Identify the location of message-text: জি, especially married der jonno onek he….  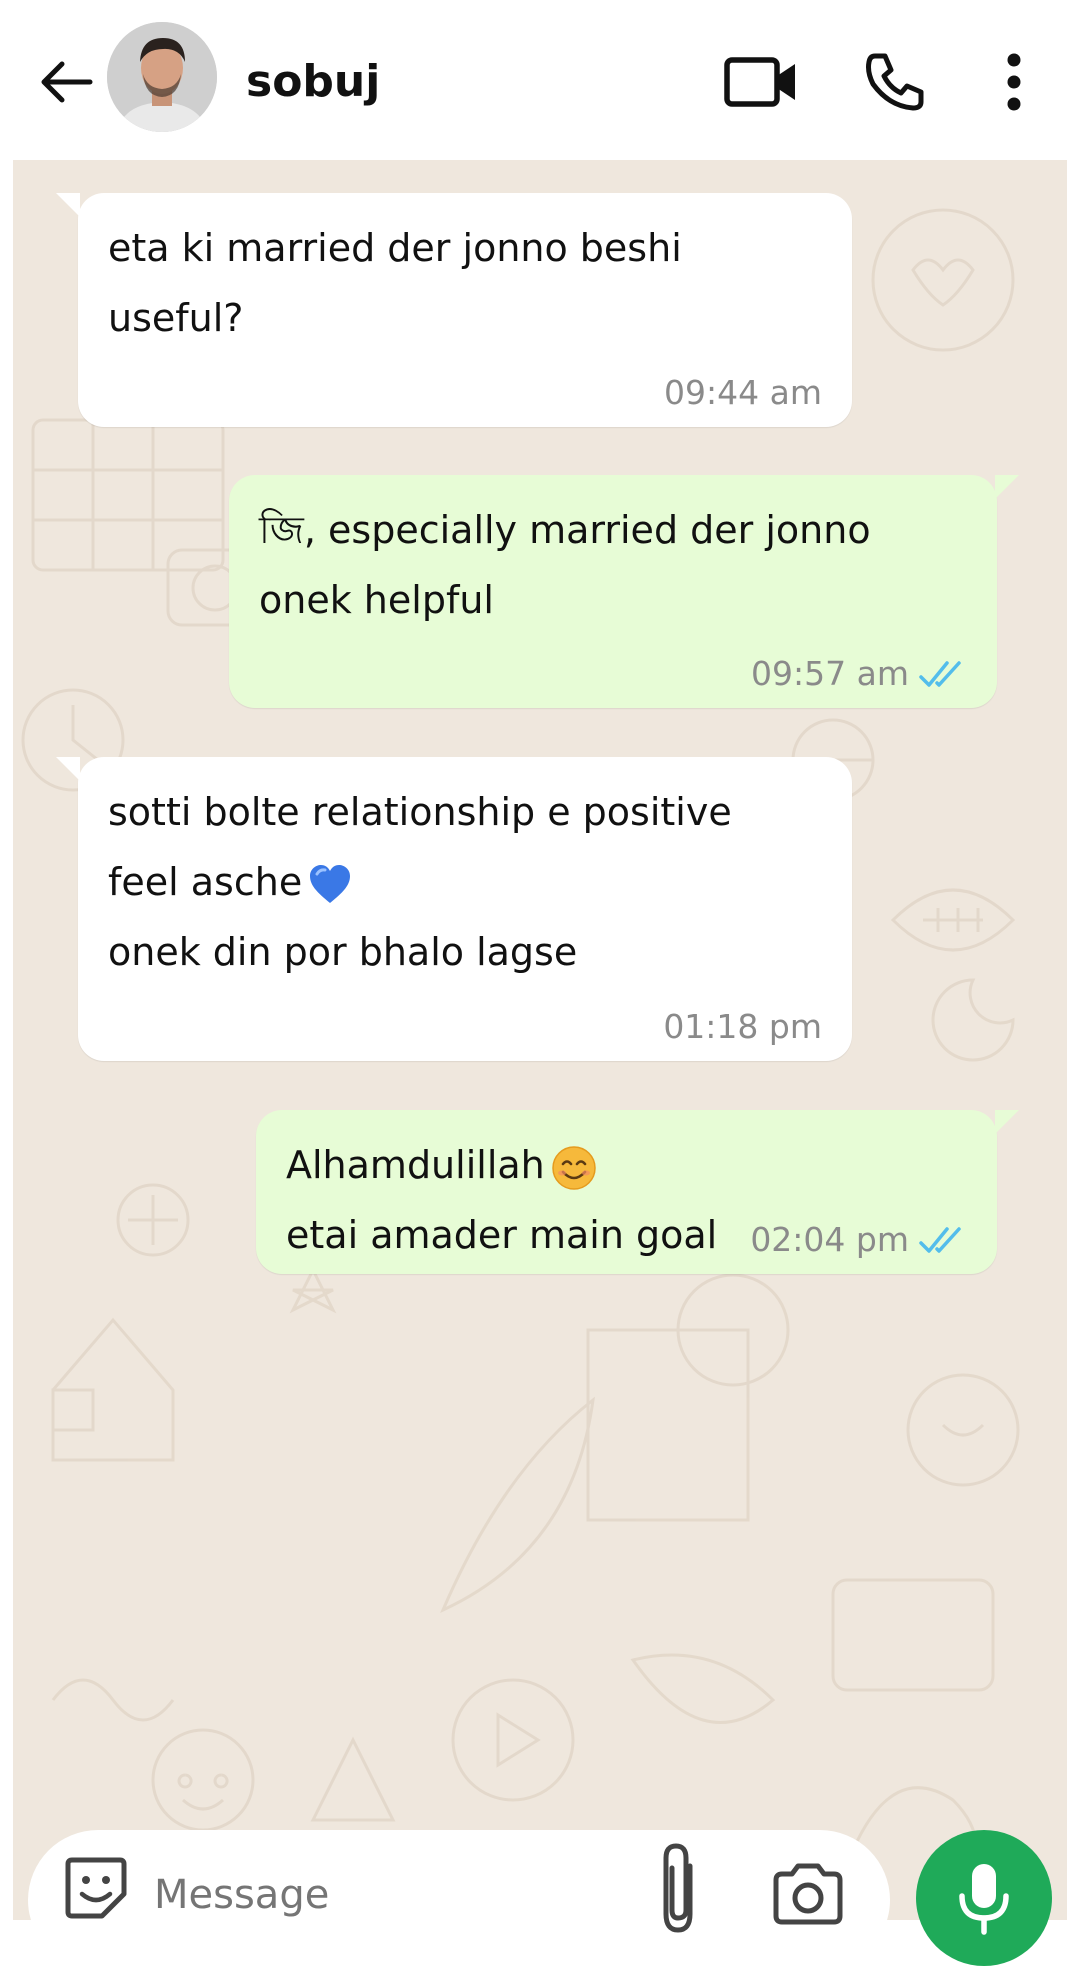
(565, 565).